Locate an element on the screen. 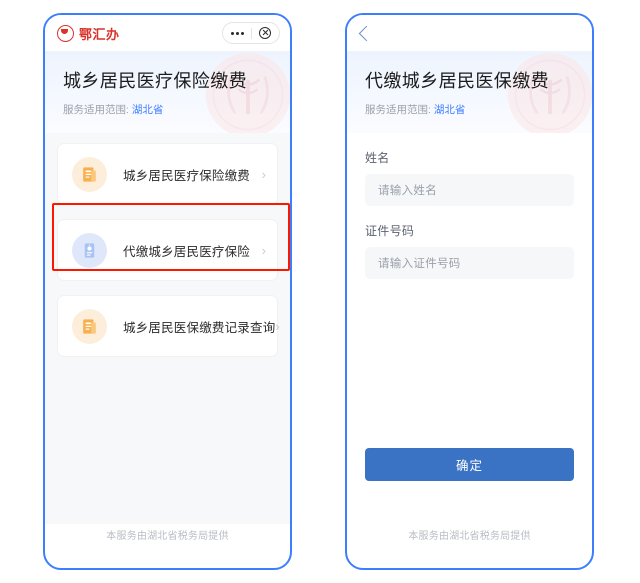 This screenshot has height=583, width=640. field-group-name: 姓名 请输入姓名 is located at coordinates (469, 177).